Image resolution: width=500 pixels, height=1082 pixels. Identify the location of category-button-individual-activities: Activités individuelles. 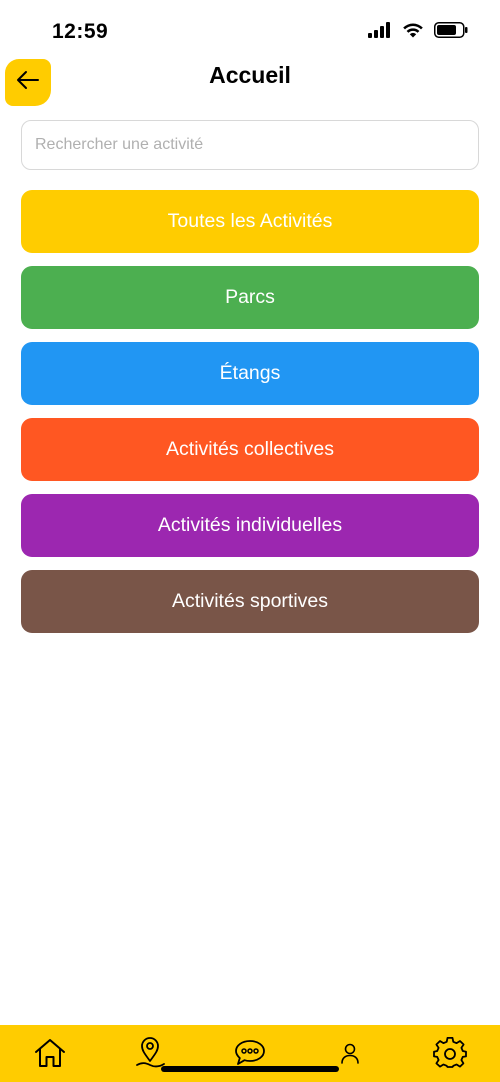
(250, 525).